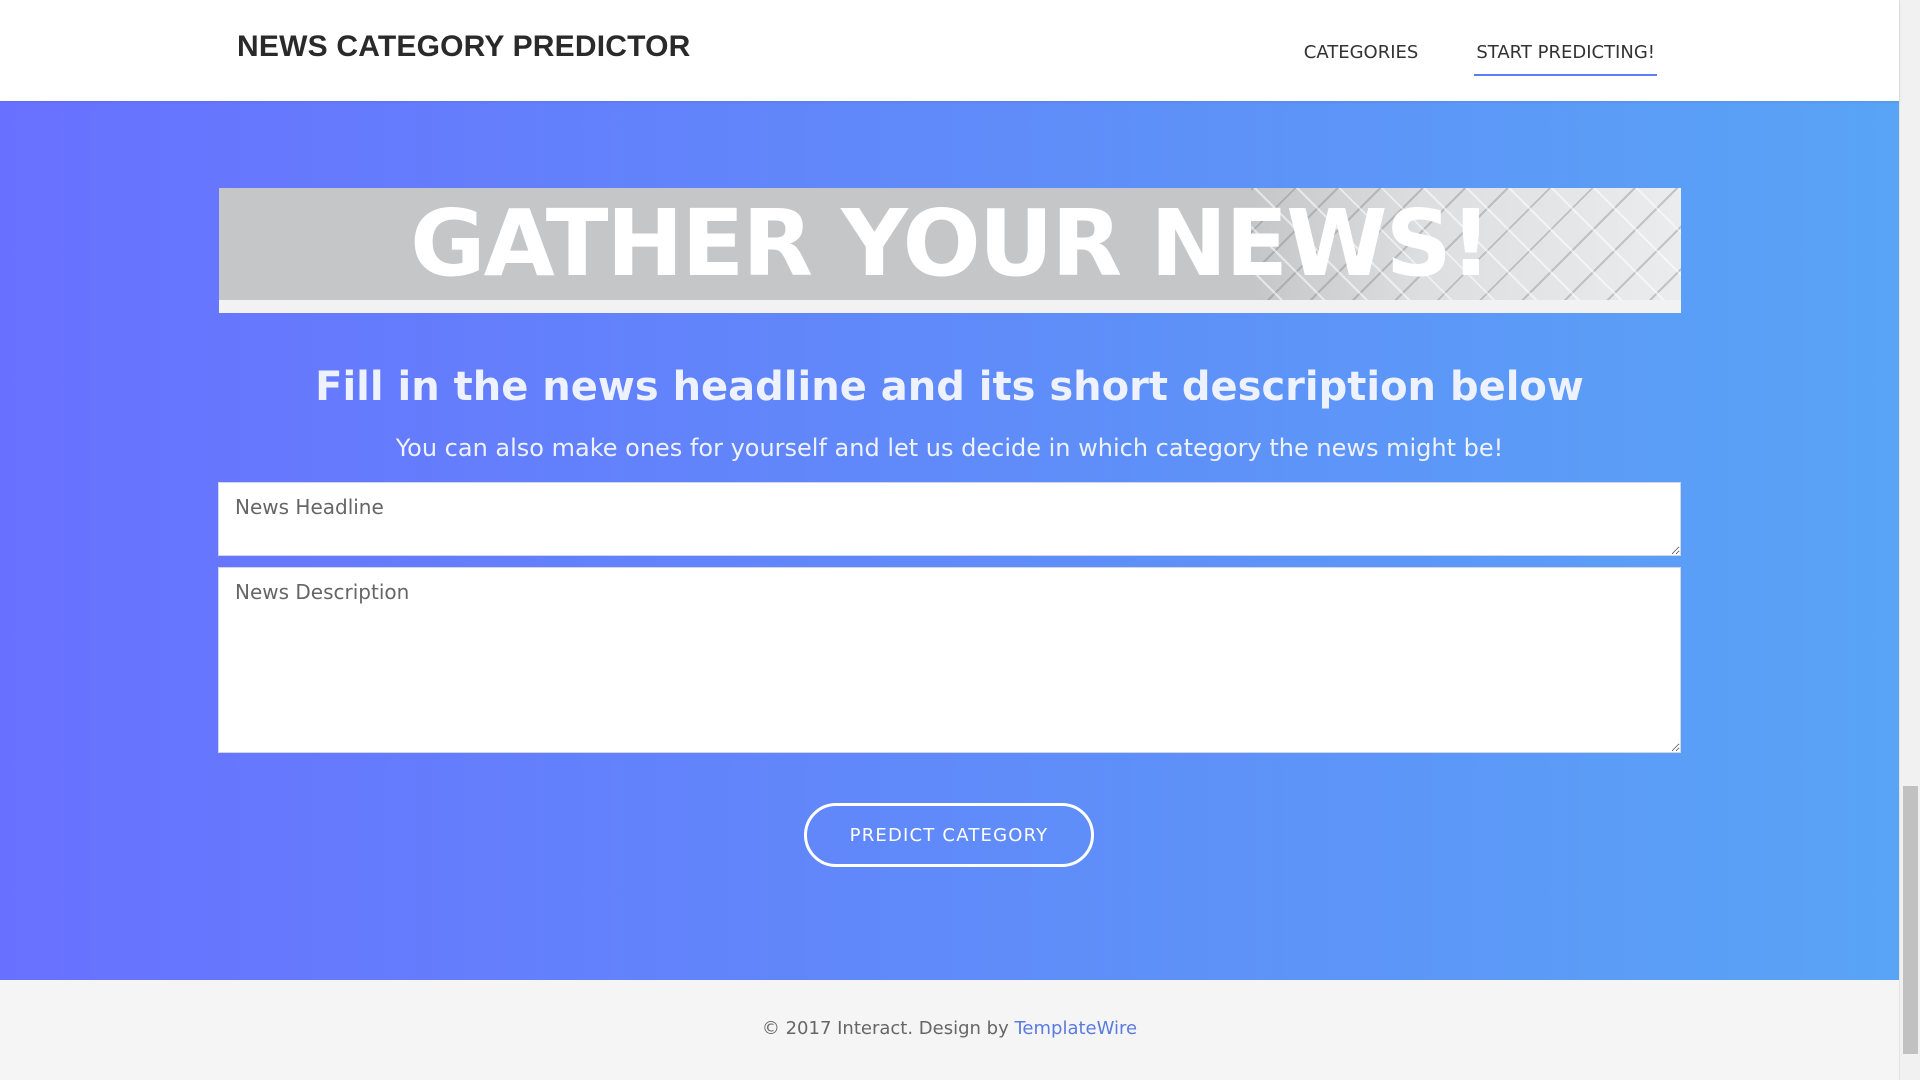  What do you see at coordinates (1910, 920) in the screenshot?
I see `scrollbar-thumb` at bounding box center [1910, 920].